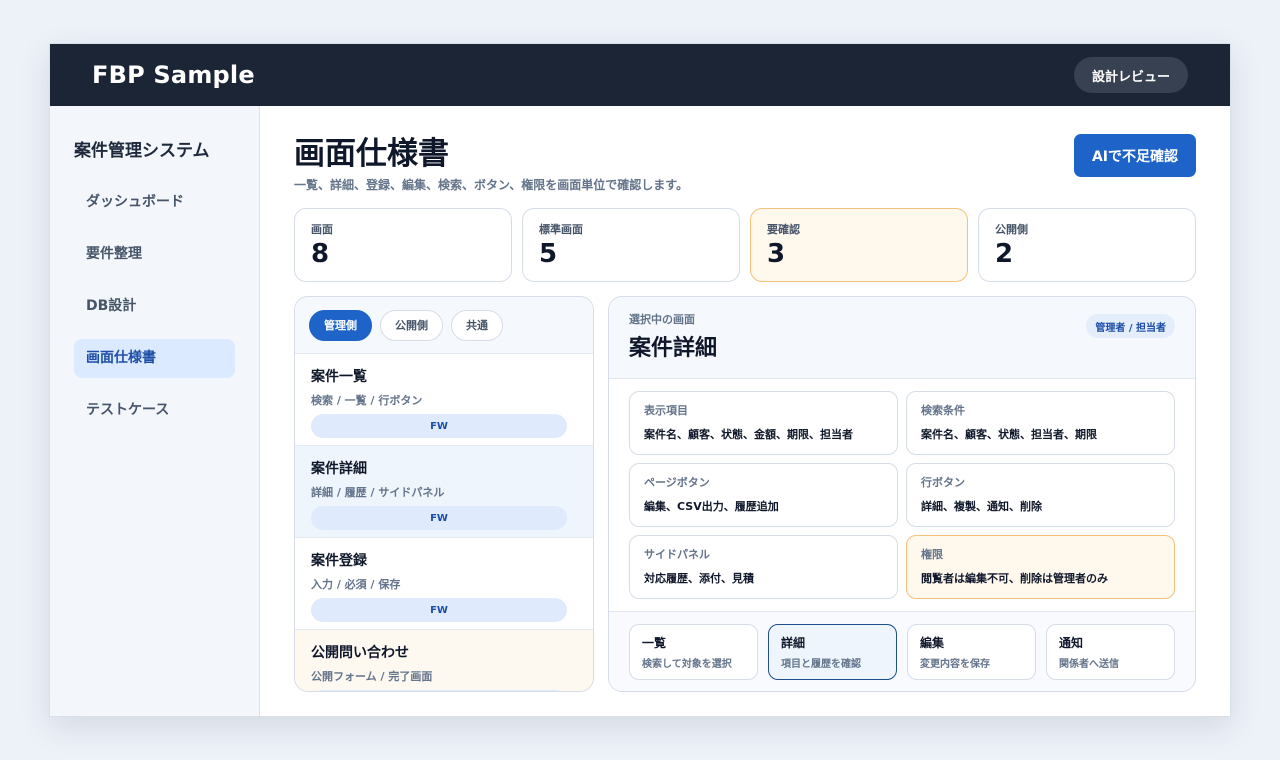  Describe the element at coordinates (367, 400) in the screenshot. I see `screen-item-desc: 検索 / 一覧 / 行ボタン` at that location.